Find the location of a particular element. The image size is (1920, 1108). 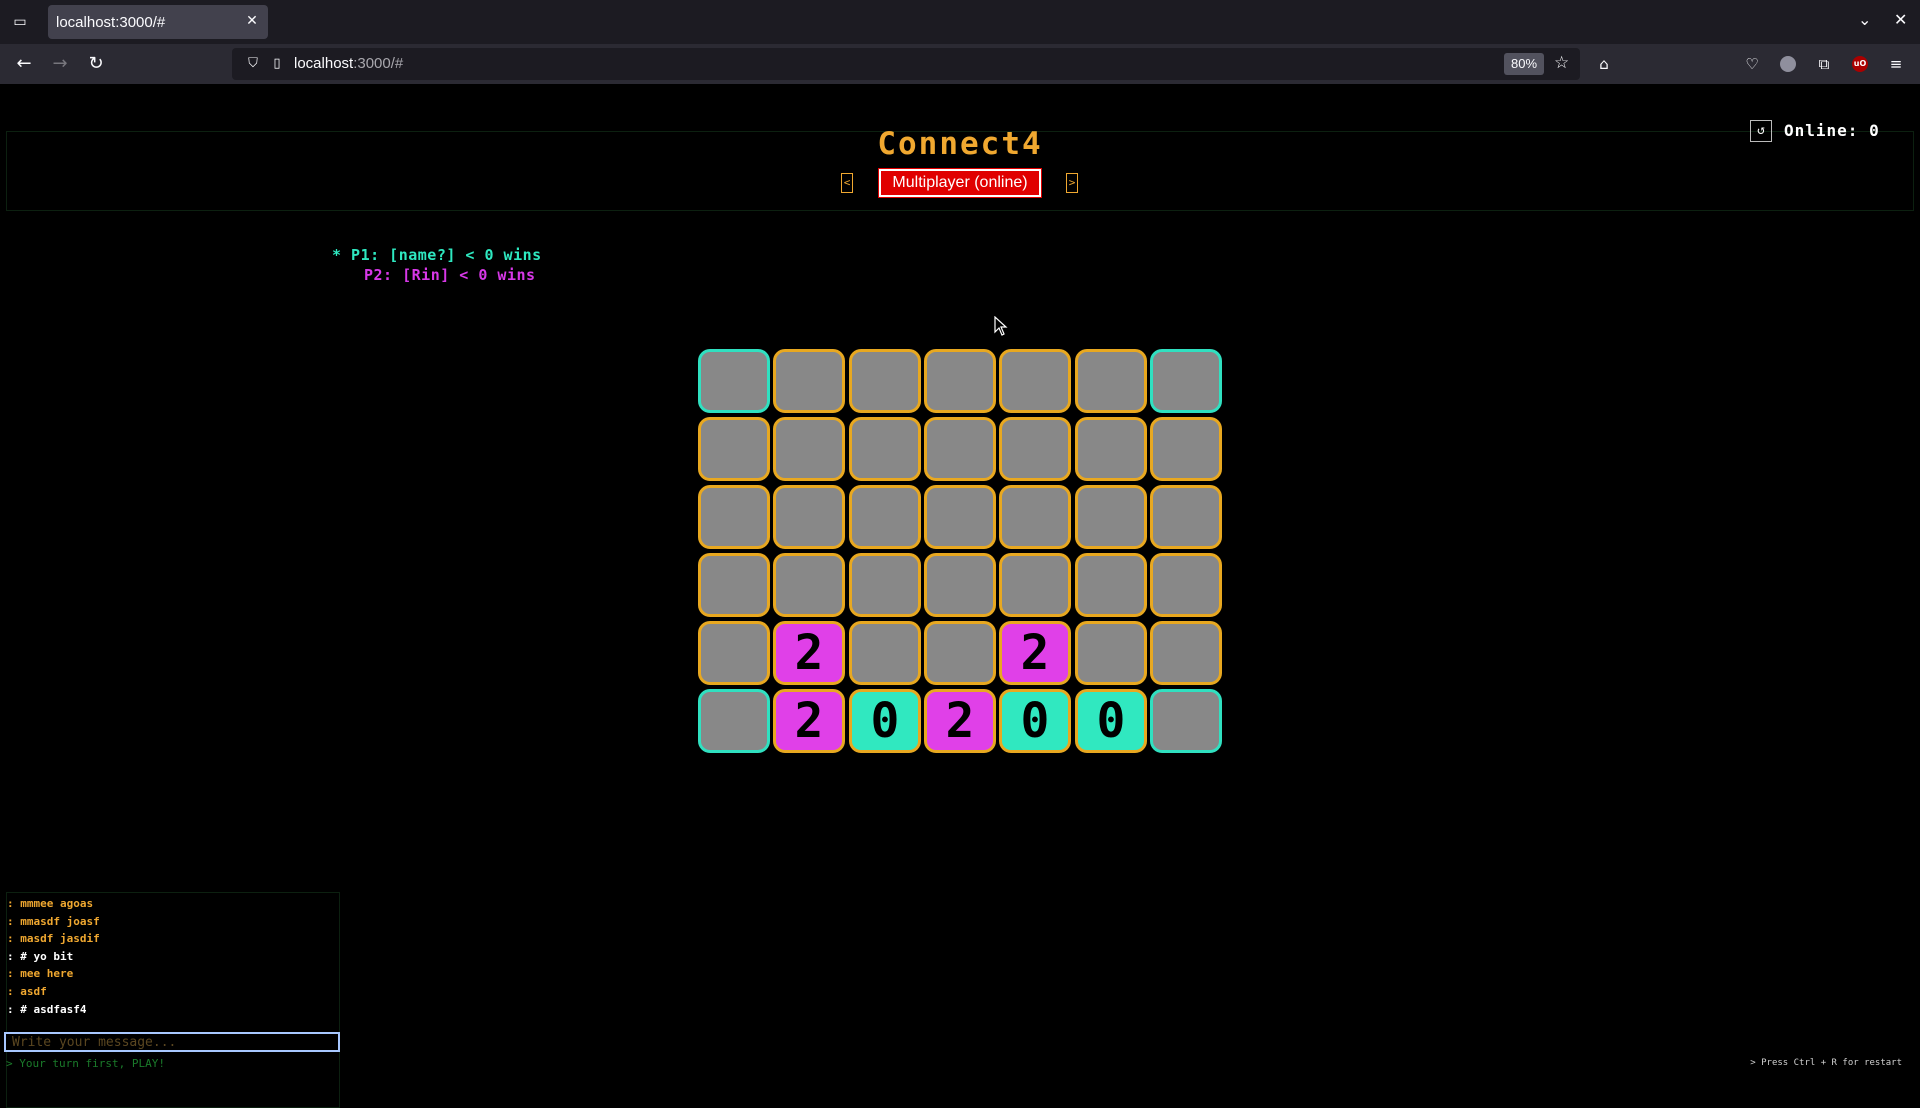

page-icon: ▯ is located at coordinates (277, 64).